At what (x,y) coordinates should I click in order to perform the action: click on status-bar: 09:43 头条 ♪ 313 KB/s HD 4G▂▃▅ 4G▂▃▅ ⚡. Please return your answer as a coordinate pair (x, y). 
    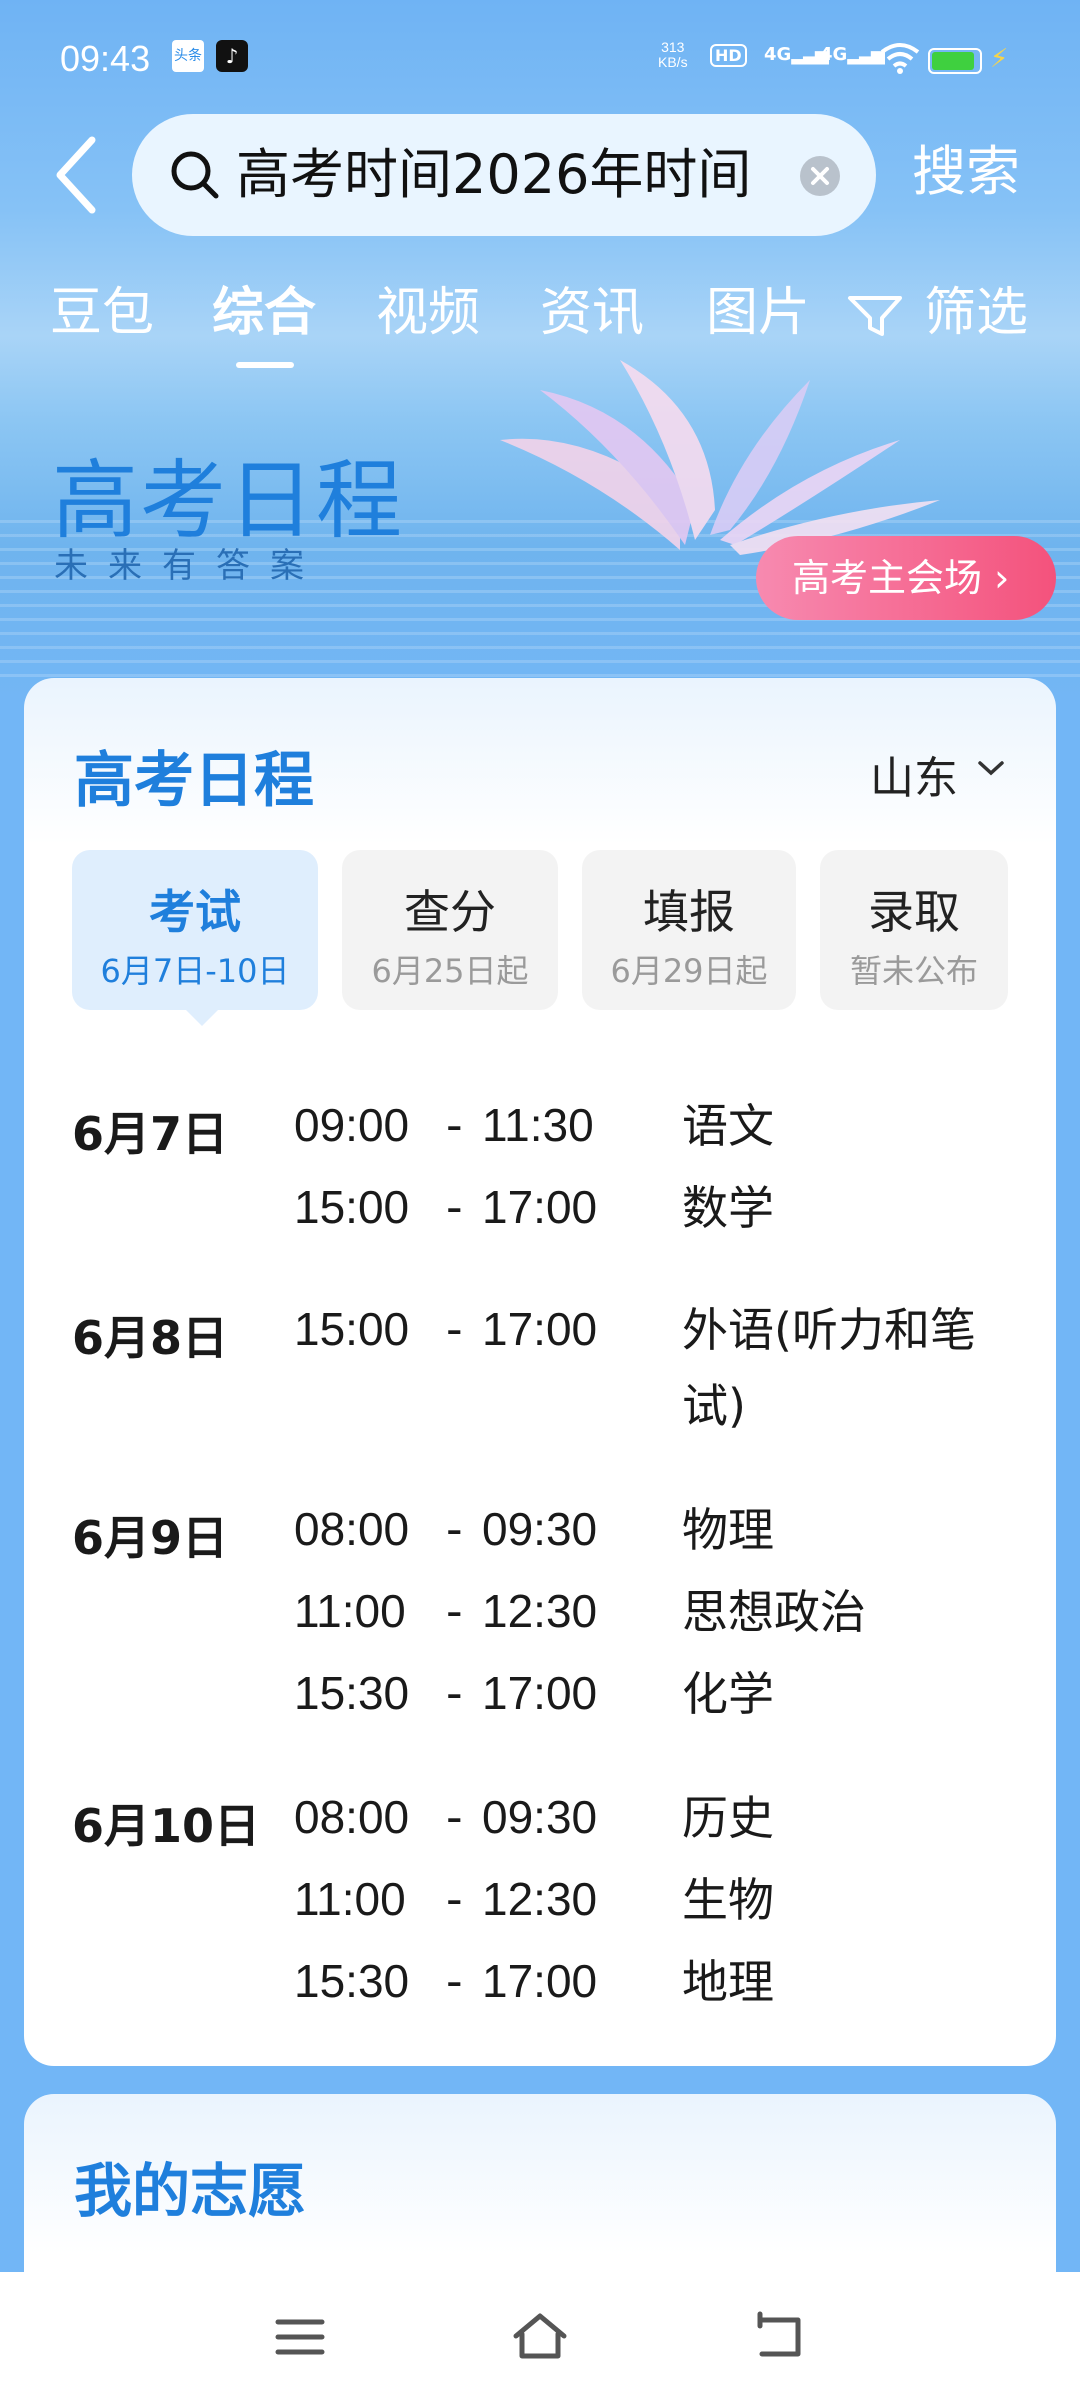
    Looking at the image, I should click on (540, 55).